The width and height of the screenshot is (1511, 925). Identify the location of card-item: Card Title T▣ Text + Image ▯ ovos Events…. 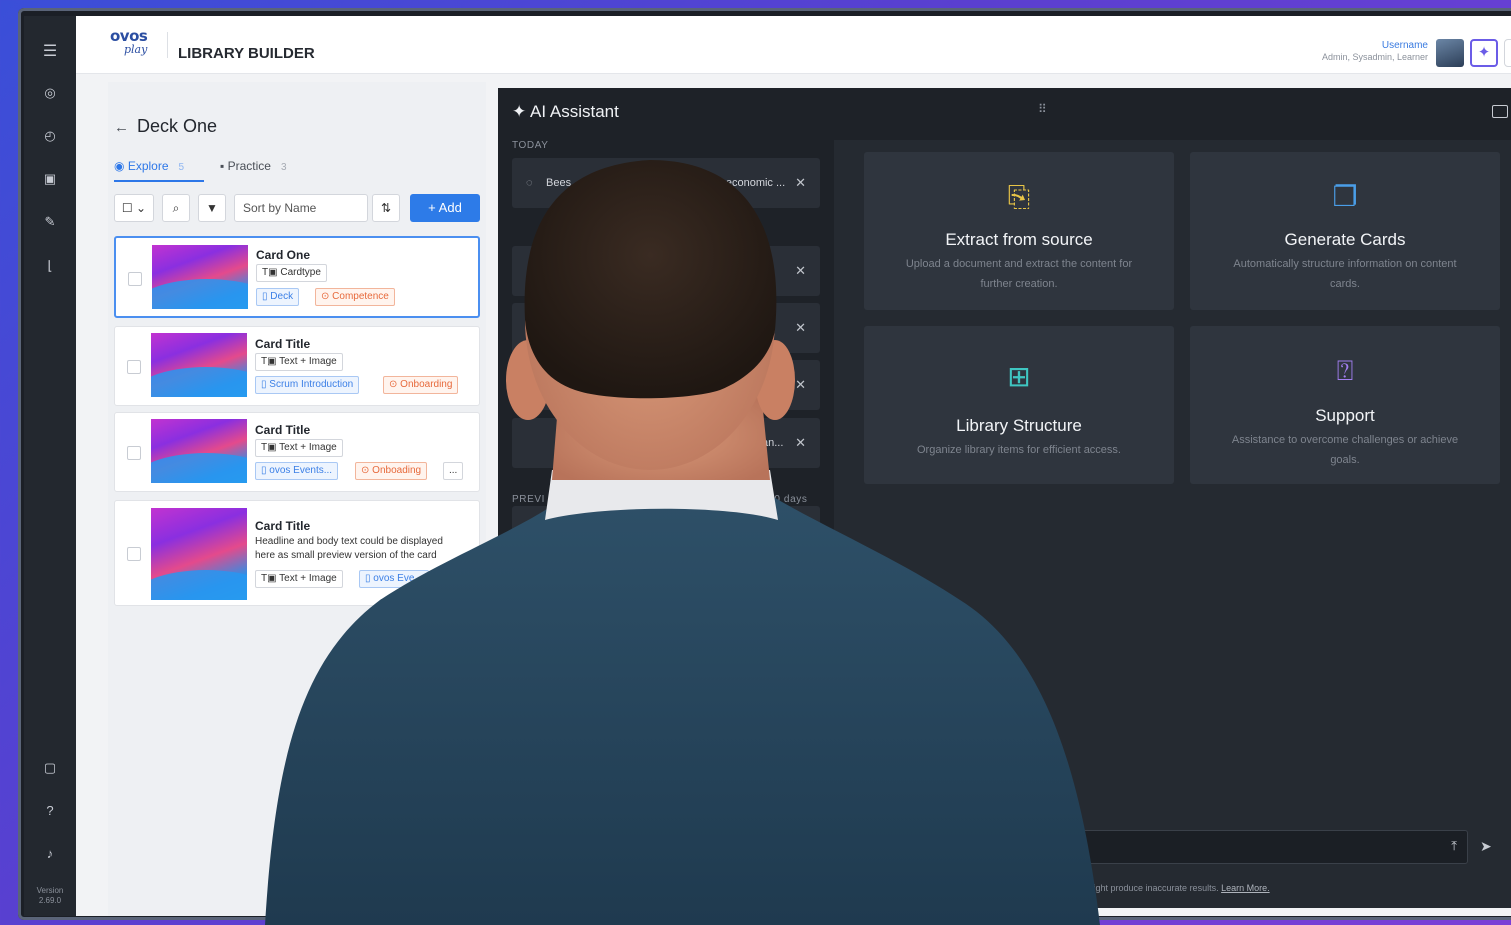
(297, 452).